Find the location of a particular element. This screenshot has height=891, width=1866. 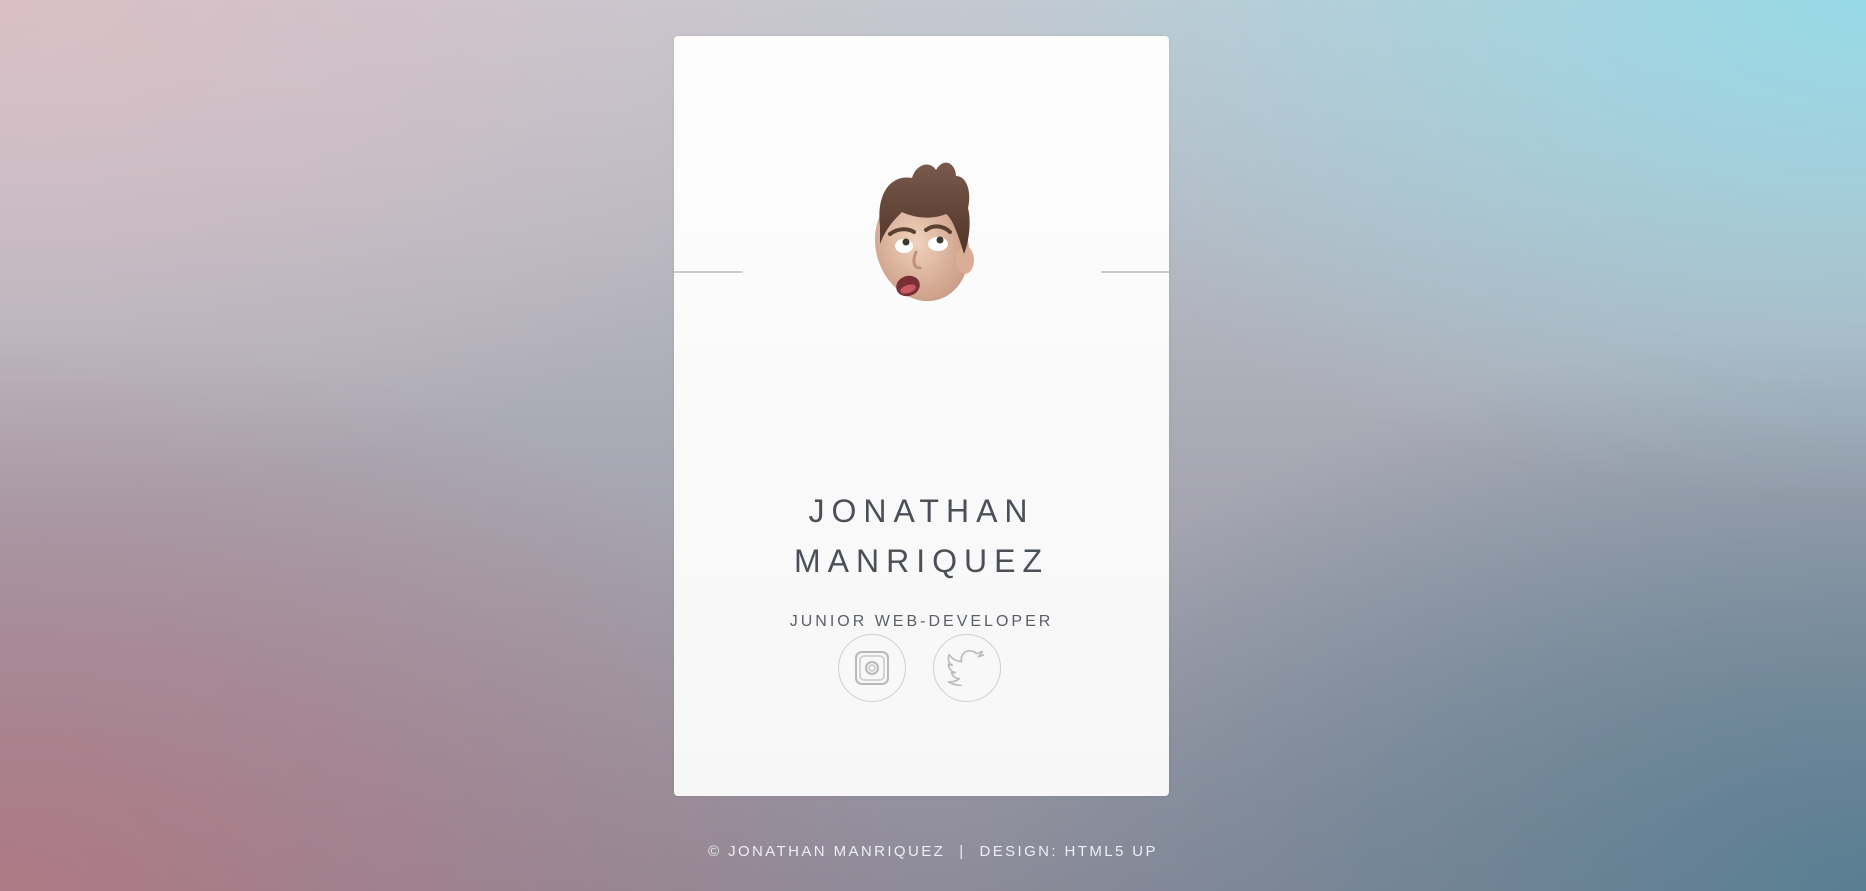

profile-name-line1: JONATHAN is located at coordinates (921, 511).